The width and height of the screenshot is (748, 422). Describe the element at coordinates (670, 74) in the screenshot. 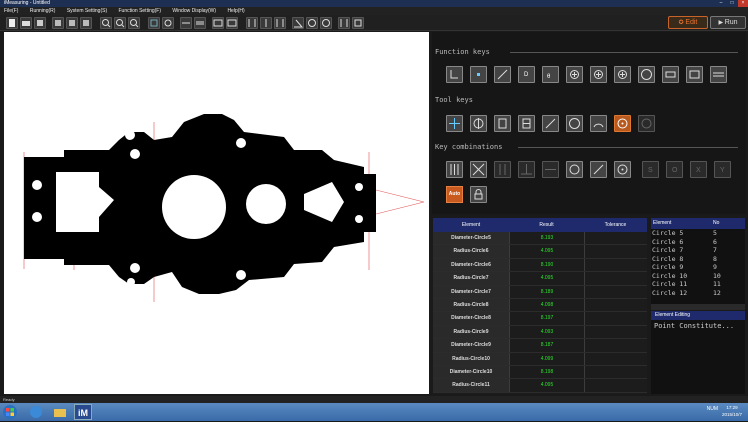

I see `rectangle-key-icon` at that location.